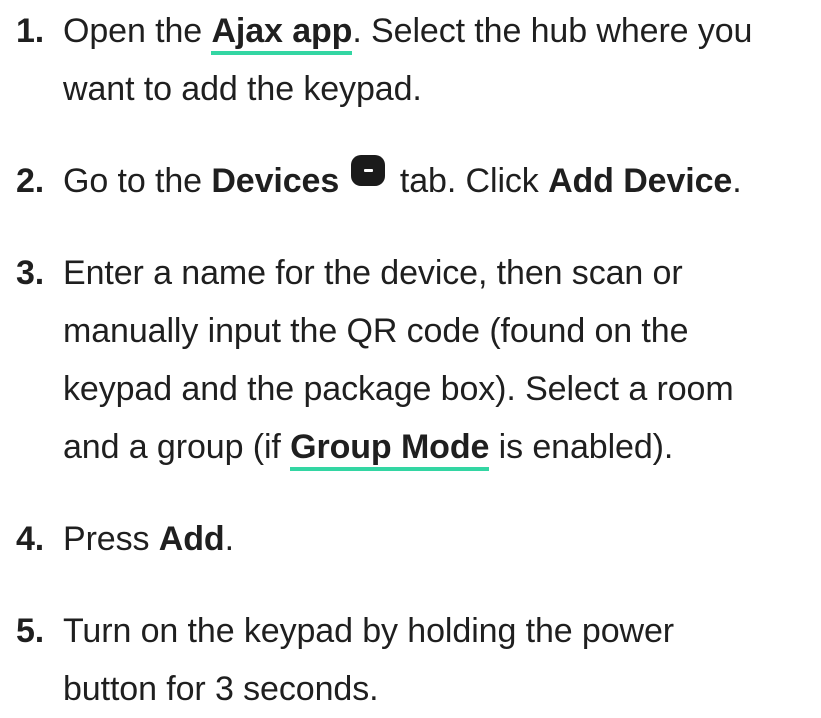 The image size is (821, 718). I want to click on group-mode-link: Group Mode, so click(389, 449).